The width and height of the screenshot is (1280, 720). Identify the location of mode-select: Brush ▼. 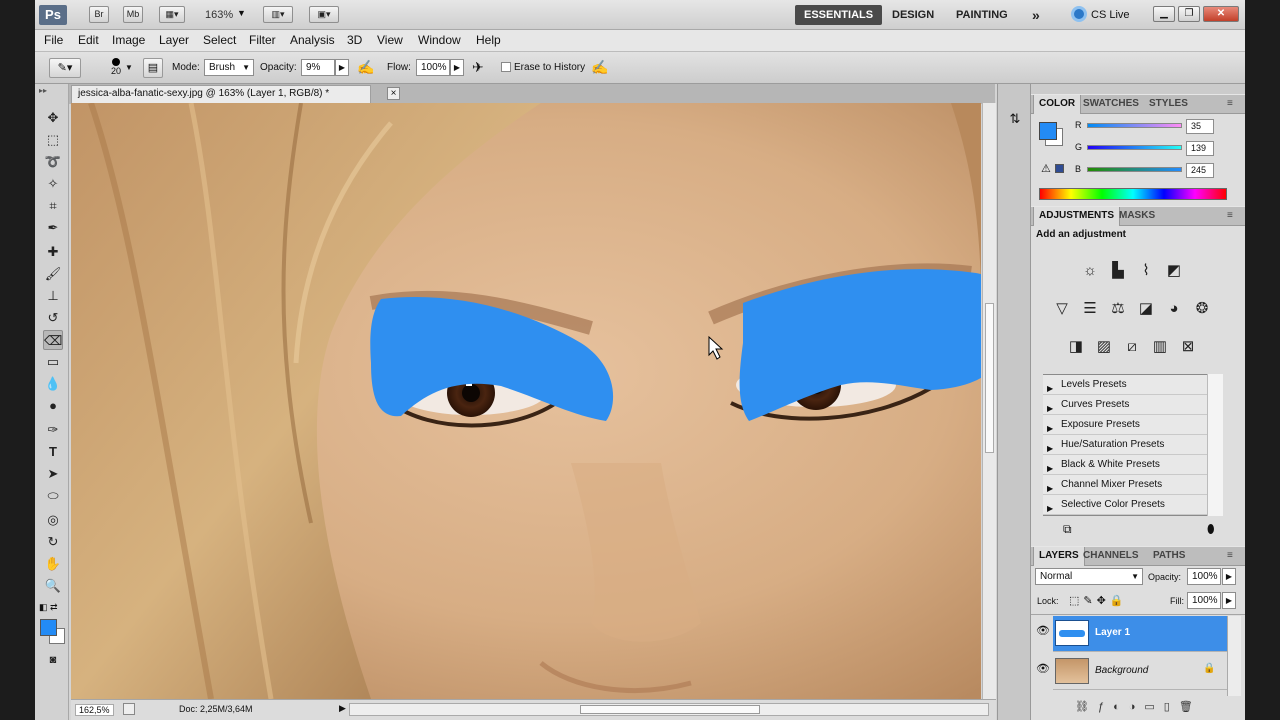
(229, 67).